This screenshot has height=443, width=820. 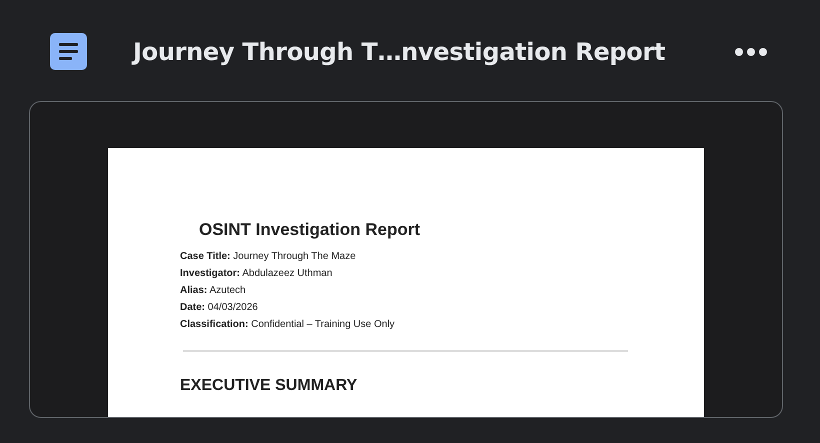 What do you see at coordinates (751, 51) in the screenshot?
I see `more-options-button` at bounding box center [751, 51].